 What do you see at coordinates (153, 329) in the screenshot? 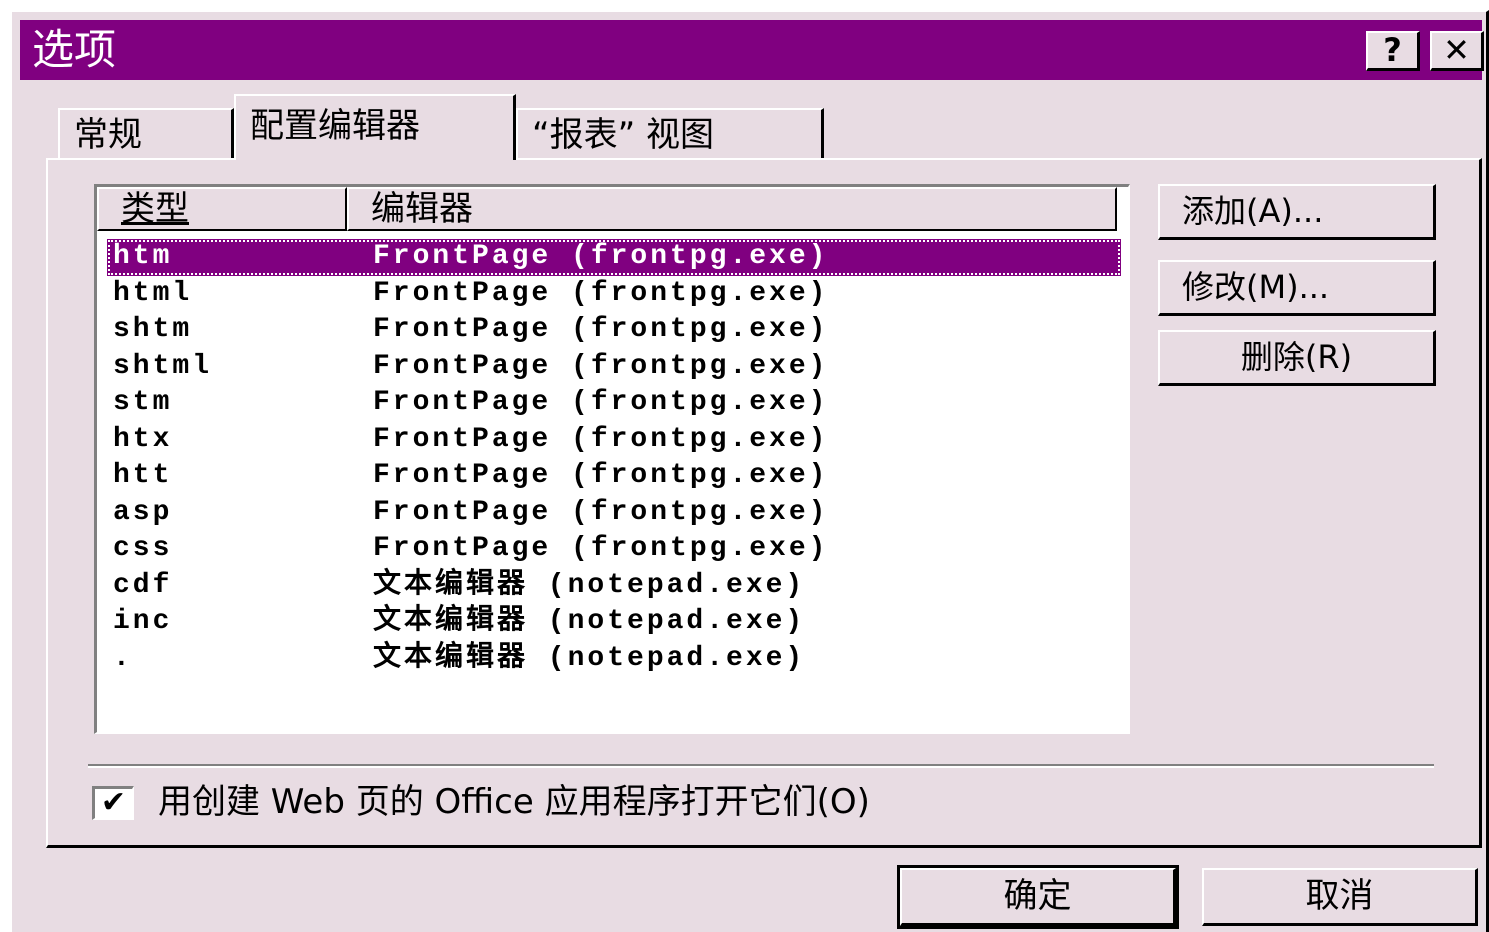
I see `cell-type: shtm` at bounding box center [153, 329].